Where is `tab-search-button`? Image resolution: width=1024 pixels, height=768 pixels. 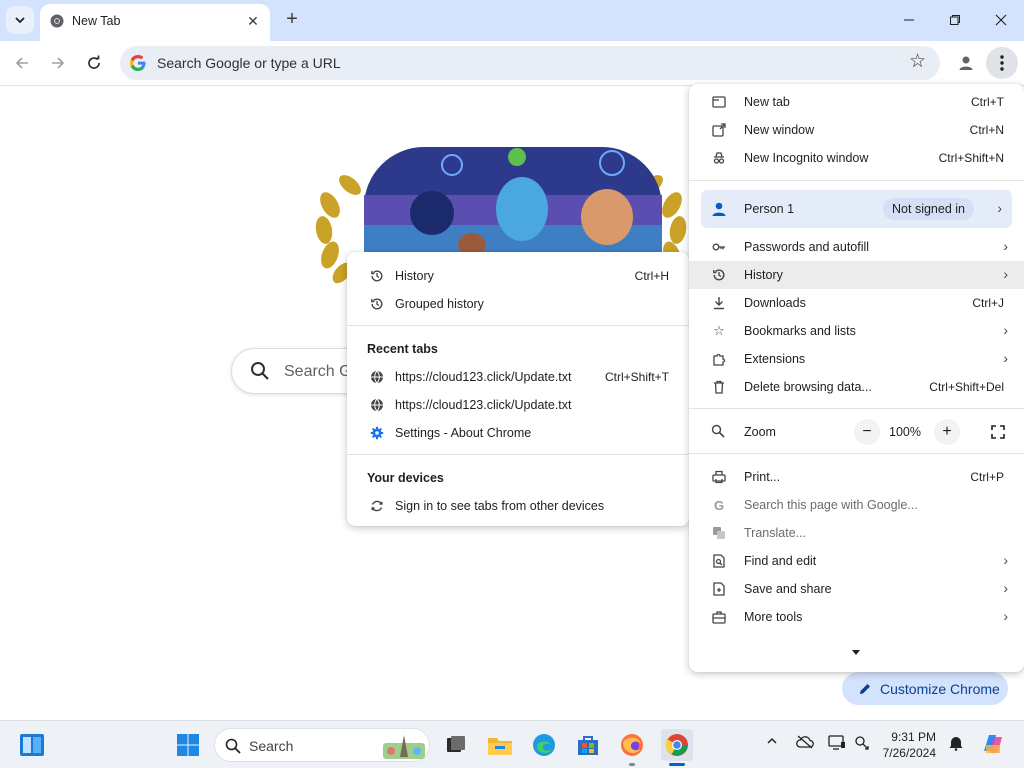 tab-search-button is located at coordinates (20, 20).